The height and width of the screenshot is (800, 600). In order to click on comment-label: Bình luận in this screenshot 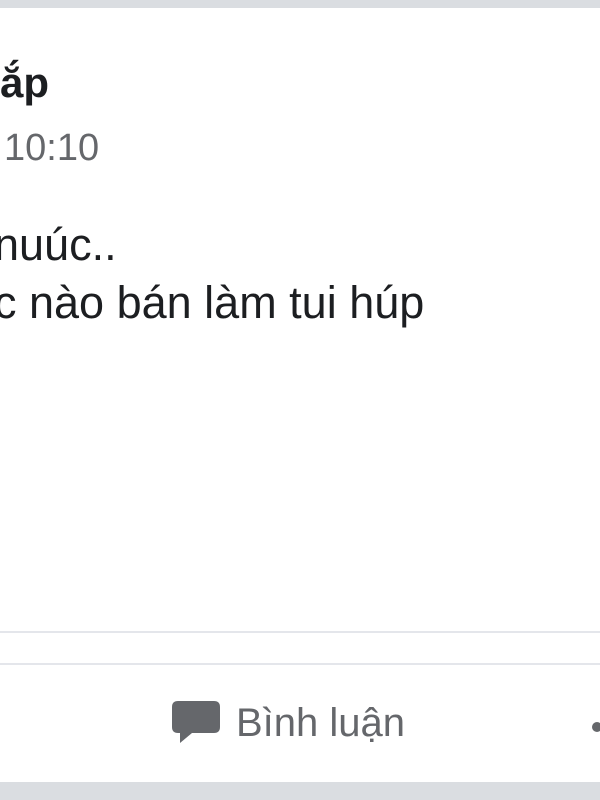, I will do `click(321, 723)`.